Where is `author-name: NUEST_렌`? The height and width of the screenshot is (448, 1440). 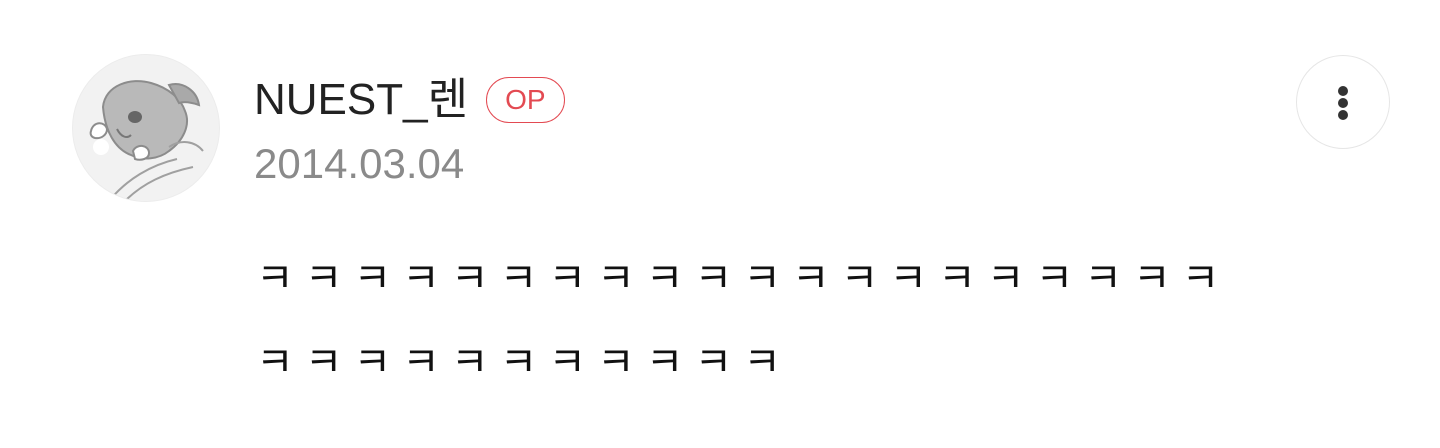
author-name: NUEST_렌 is located at coordinates (361, 100).